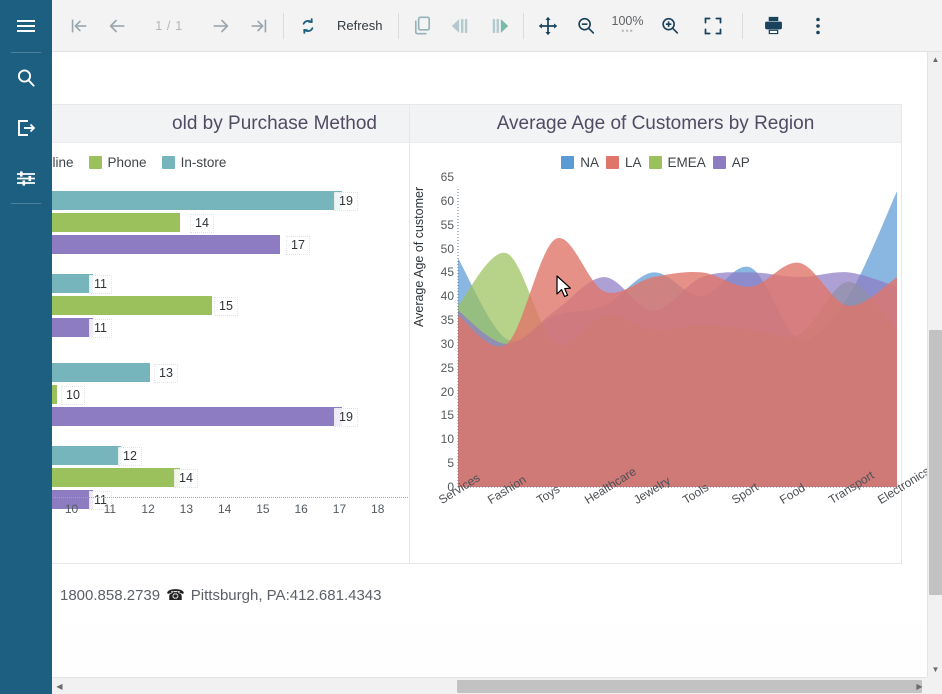  What do you see at coordinates (818, 26) in the screenshot?
I see `more-options-button` at bounding box center [818, 26].